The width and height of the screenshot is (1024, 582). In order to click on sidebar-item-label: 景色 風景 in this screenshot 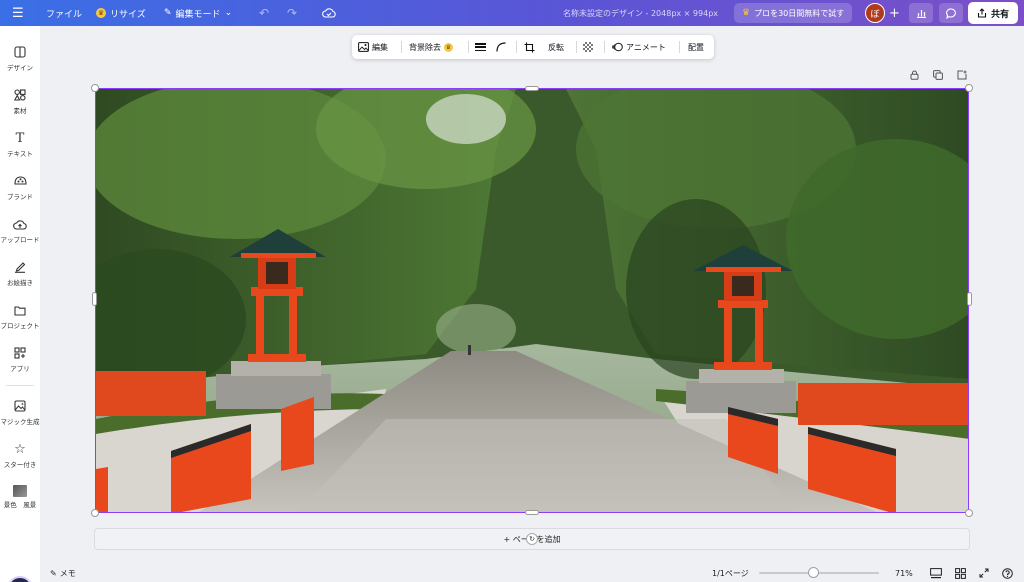, I will do `click(20, 505)`.